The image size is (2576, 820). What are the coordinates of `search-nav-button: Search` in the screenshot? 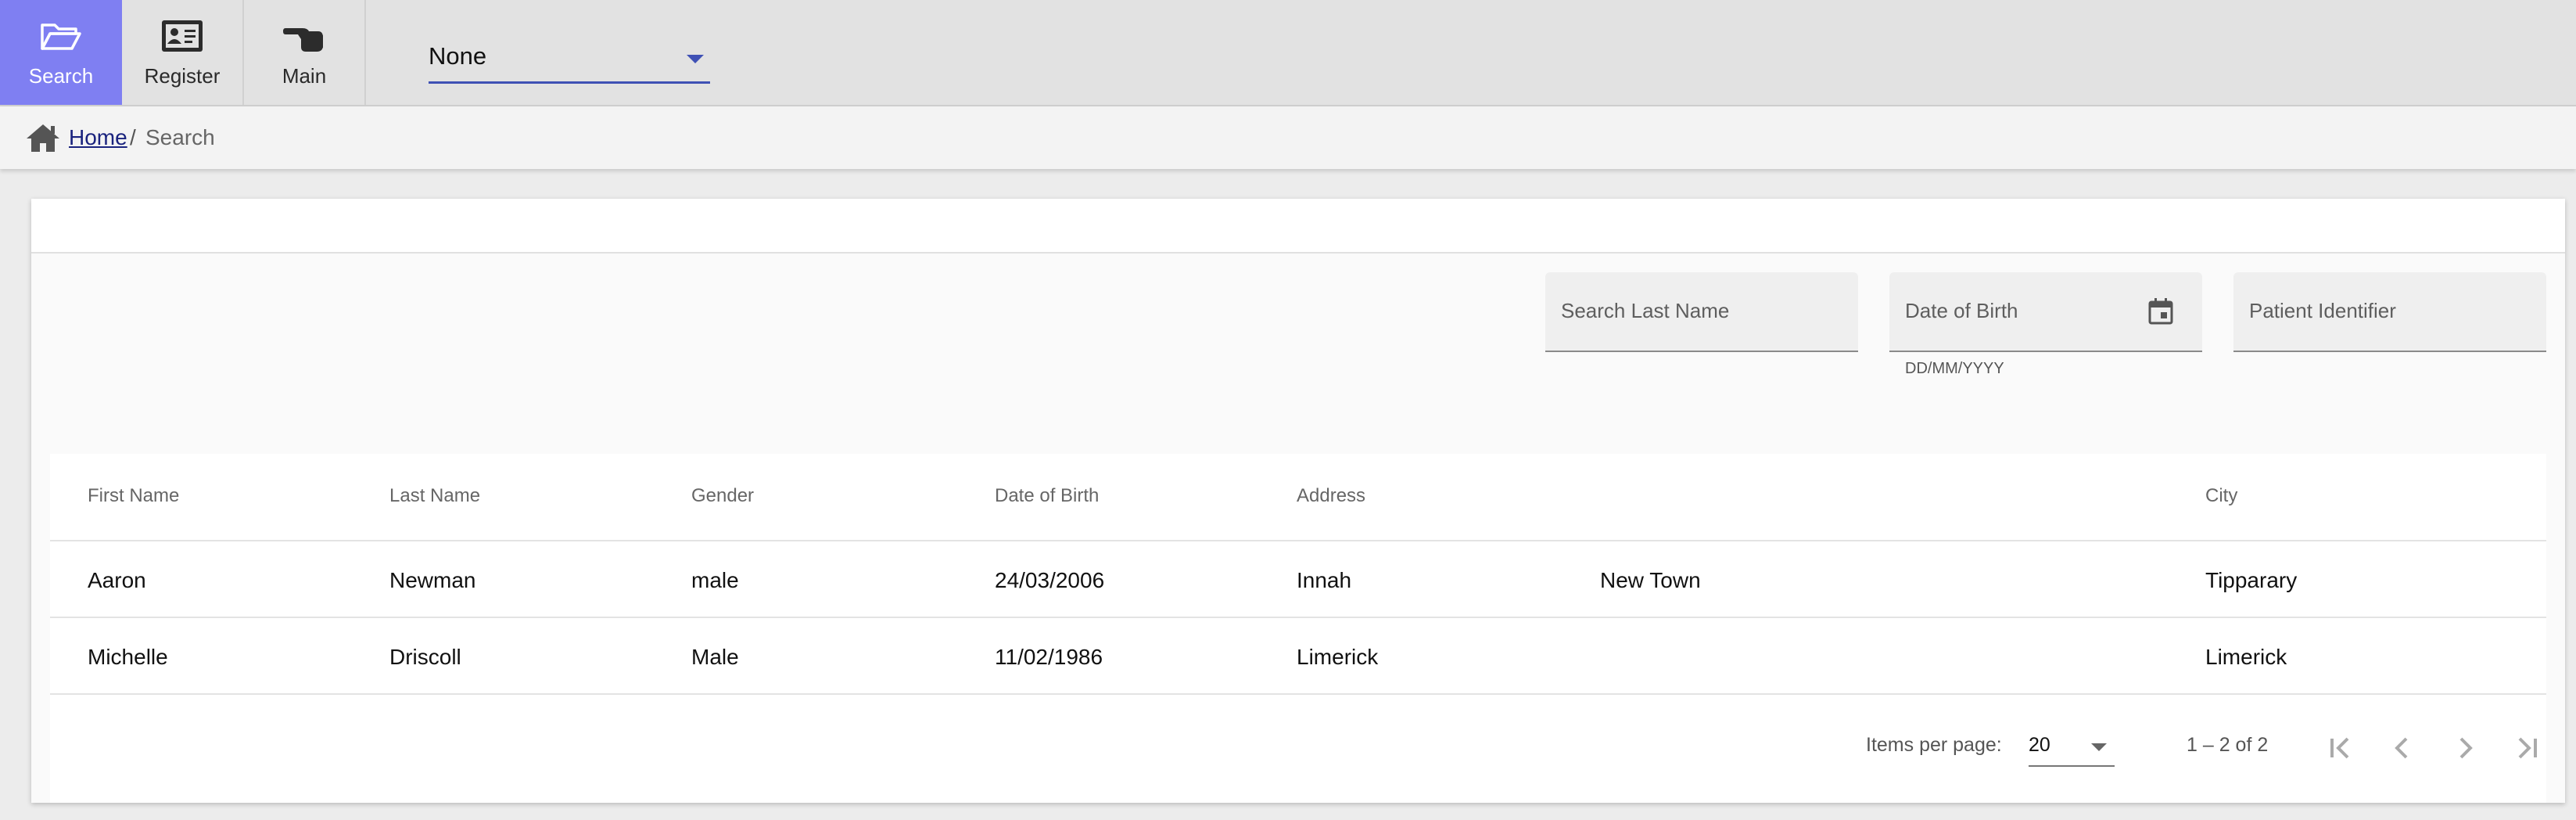 It's located at (61, 52).